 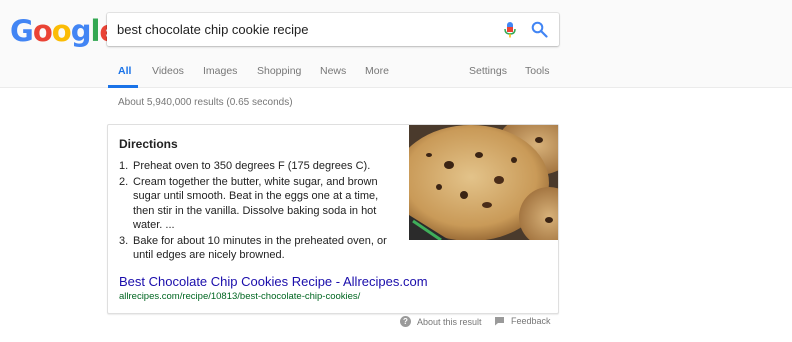 What do you see at coordinates (124, 71) in the screenshot?
I see `tab-all: All` at bounding box center [124, 71].